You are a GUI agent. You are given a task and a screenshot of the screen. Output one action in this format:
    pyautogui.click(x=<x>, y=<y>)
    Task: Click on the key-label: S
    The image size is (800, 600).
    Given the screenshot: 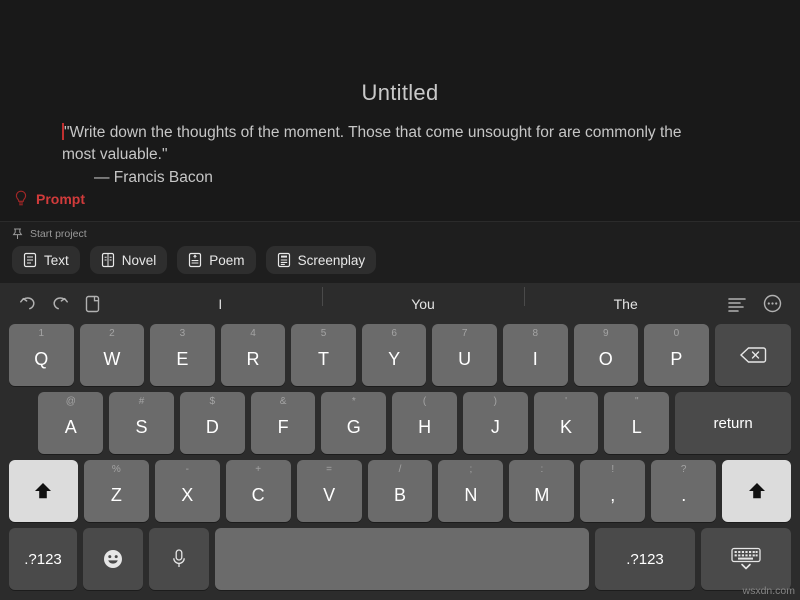 What is the action you would take?
    pyautogui.click(x=141, y=427)
    